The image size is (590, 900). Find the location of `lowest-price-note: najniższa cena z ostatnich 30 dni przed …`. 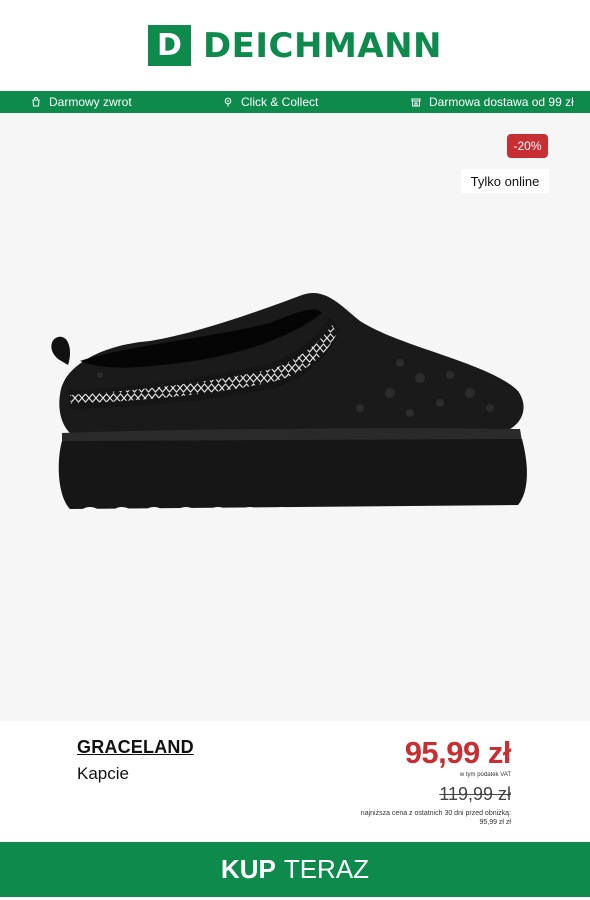

lowest-price-note: najniższa cena z ostatnich 30 dni przed … is located at coordinates (411, 818).